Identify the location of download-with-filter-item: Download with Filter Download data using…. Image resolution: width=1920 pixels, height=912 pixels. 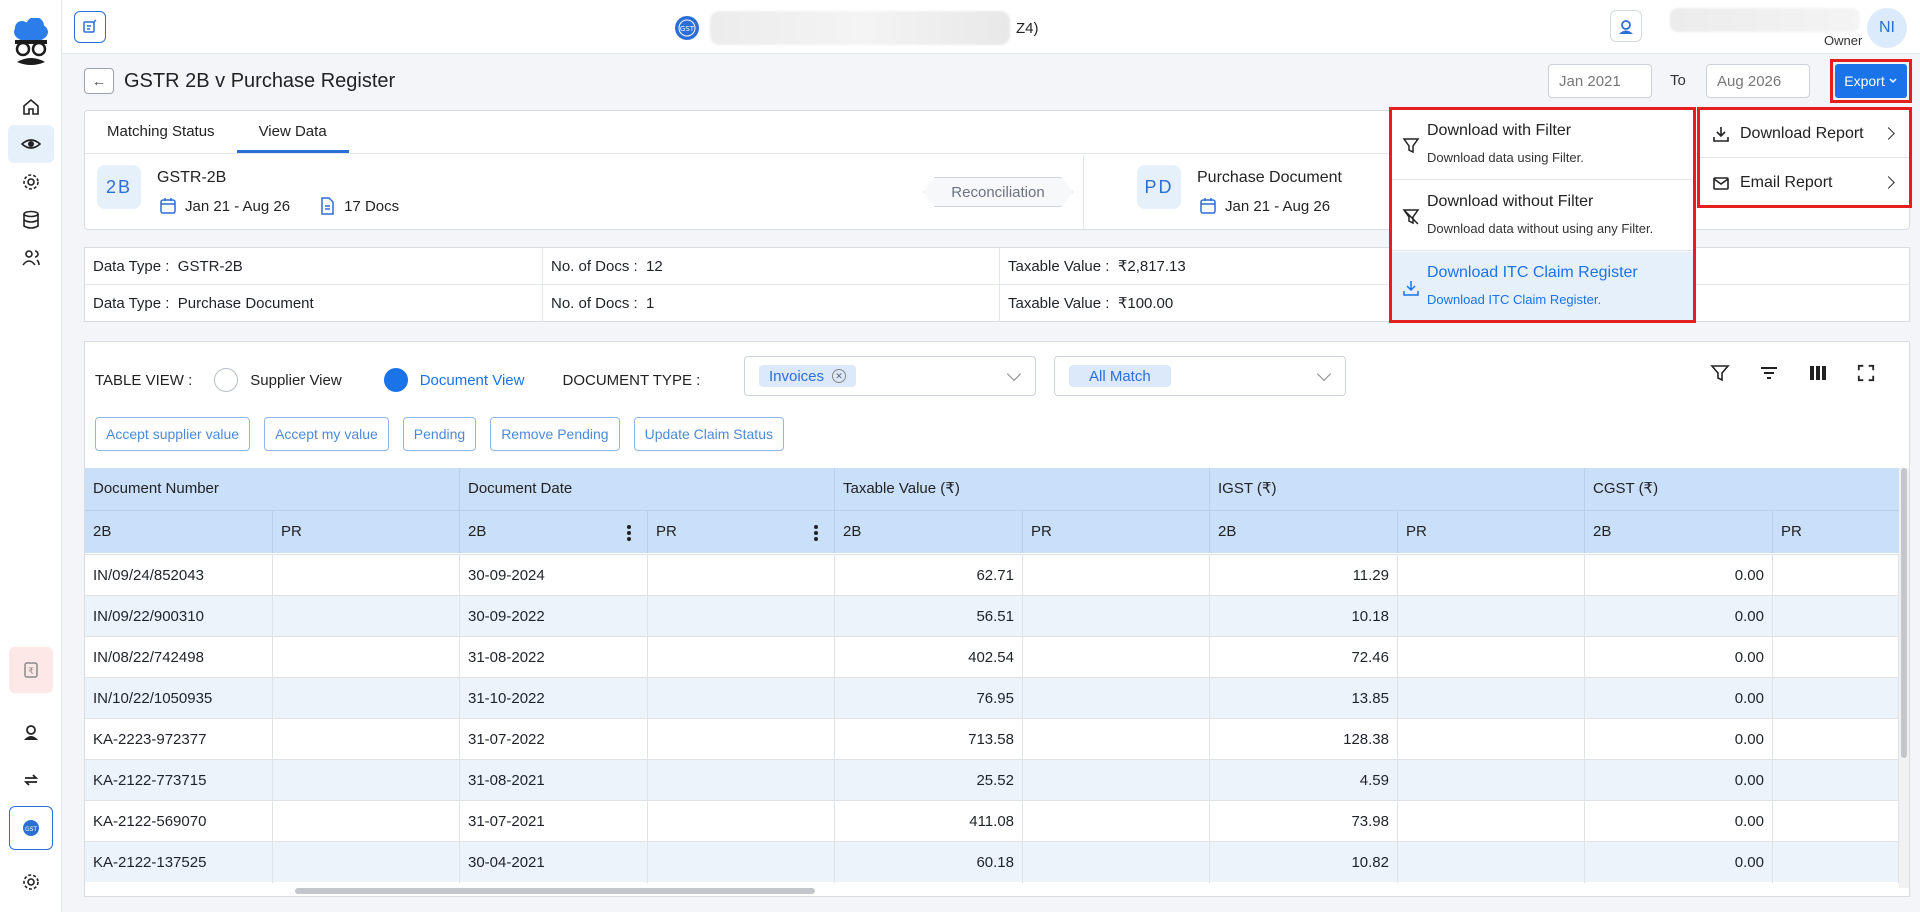
(1542, 145).